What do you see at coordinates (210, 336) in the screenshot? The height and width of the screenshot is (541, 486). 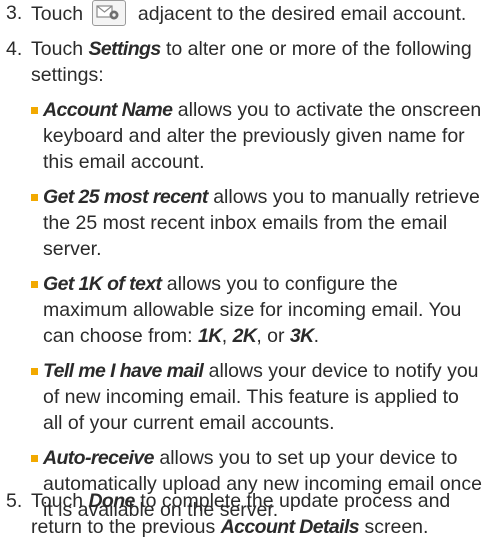 I see `size-option: 1K` at bounding box center [210, 336].